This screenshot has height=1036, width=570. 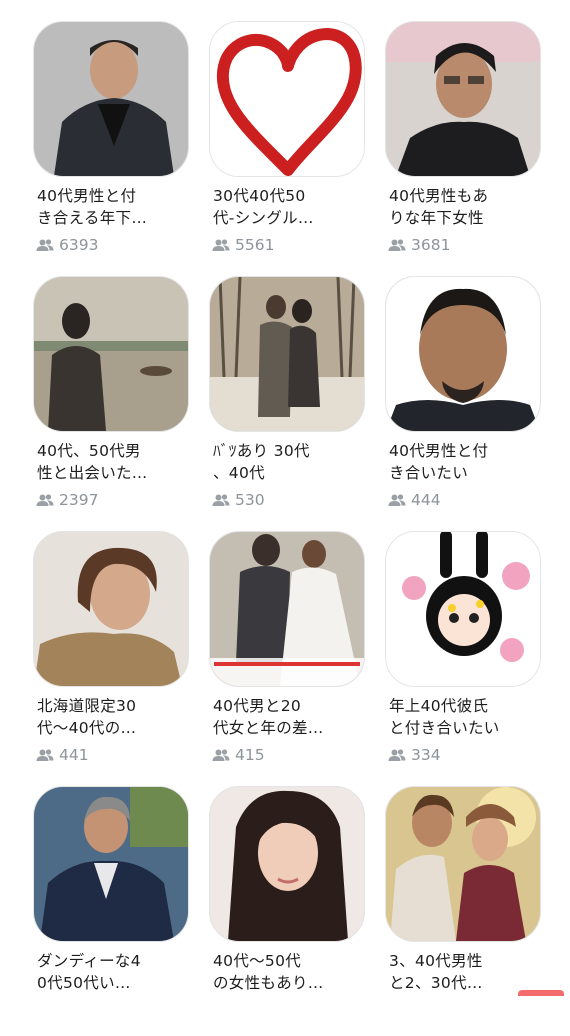 I want to click on group-title: ﾊﾞﾂあり 30代 、40代, so click(x=261, y=462).